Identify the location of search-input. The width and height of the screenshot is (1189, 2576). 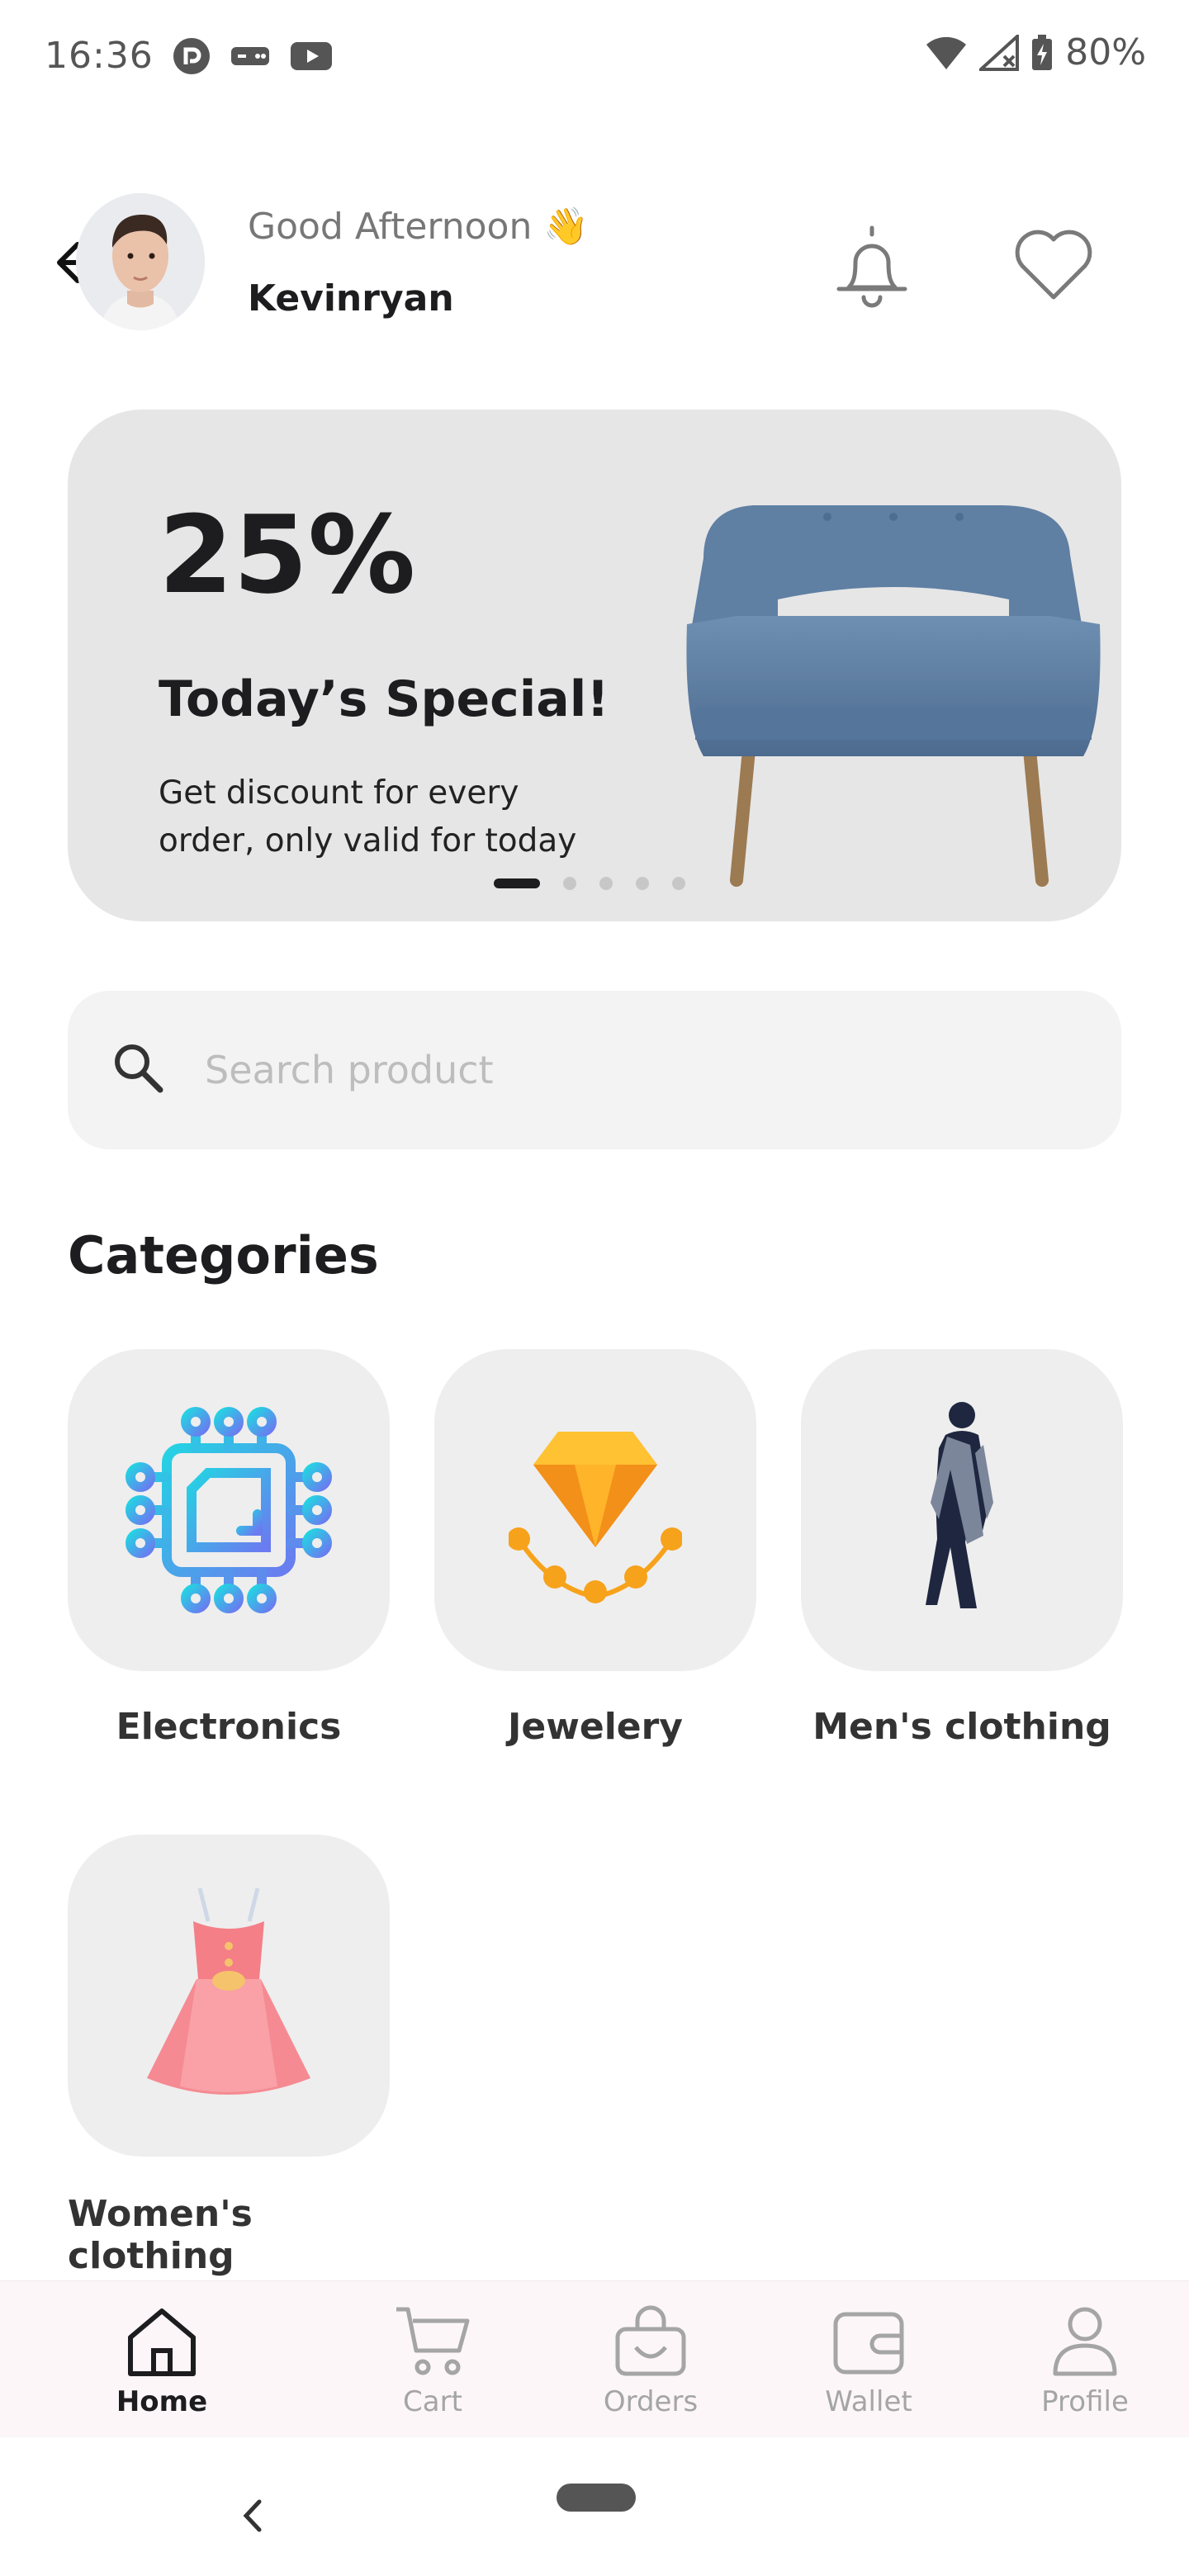
(642, 1070).